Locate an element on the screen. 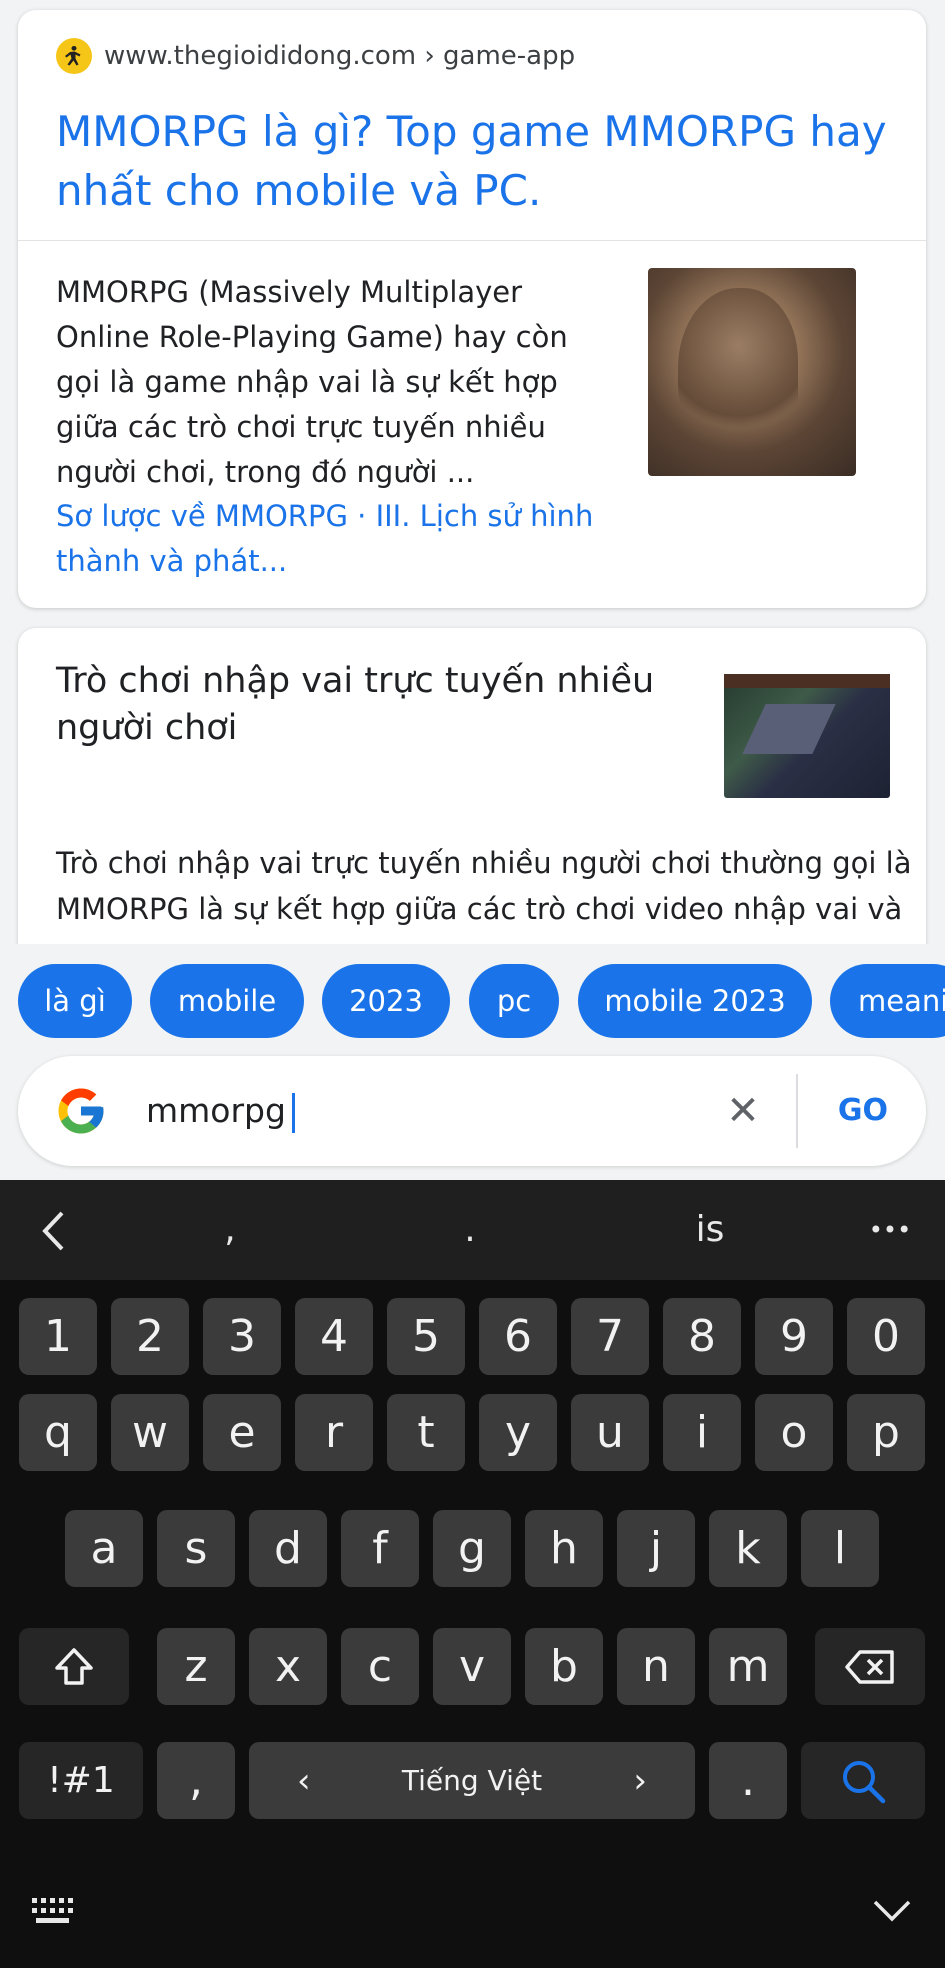 The width and height of the screenshot is (945, 1968). keyboard-suggestion-bar: , . is ••• is located at coordinates (472, 1230).